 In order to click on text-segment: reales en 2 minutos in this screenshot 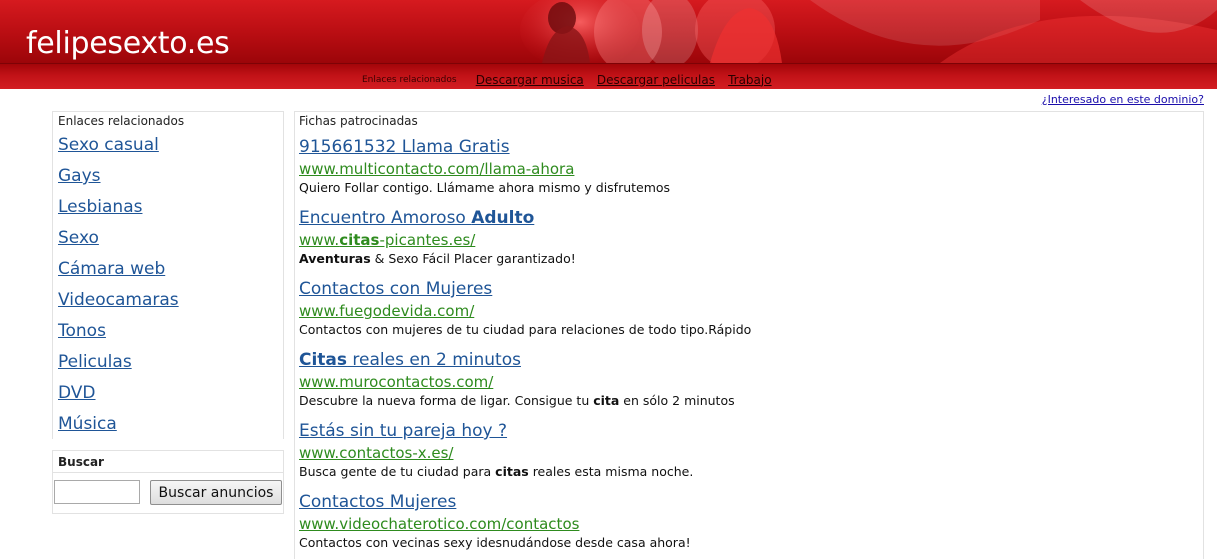, I will do `click(434, 360)`.